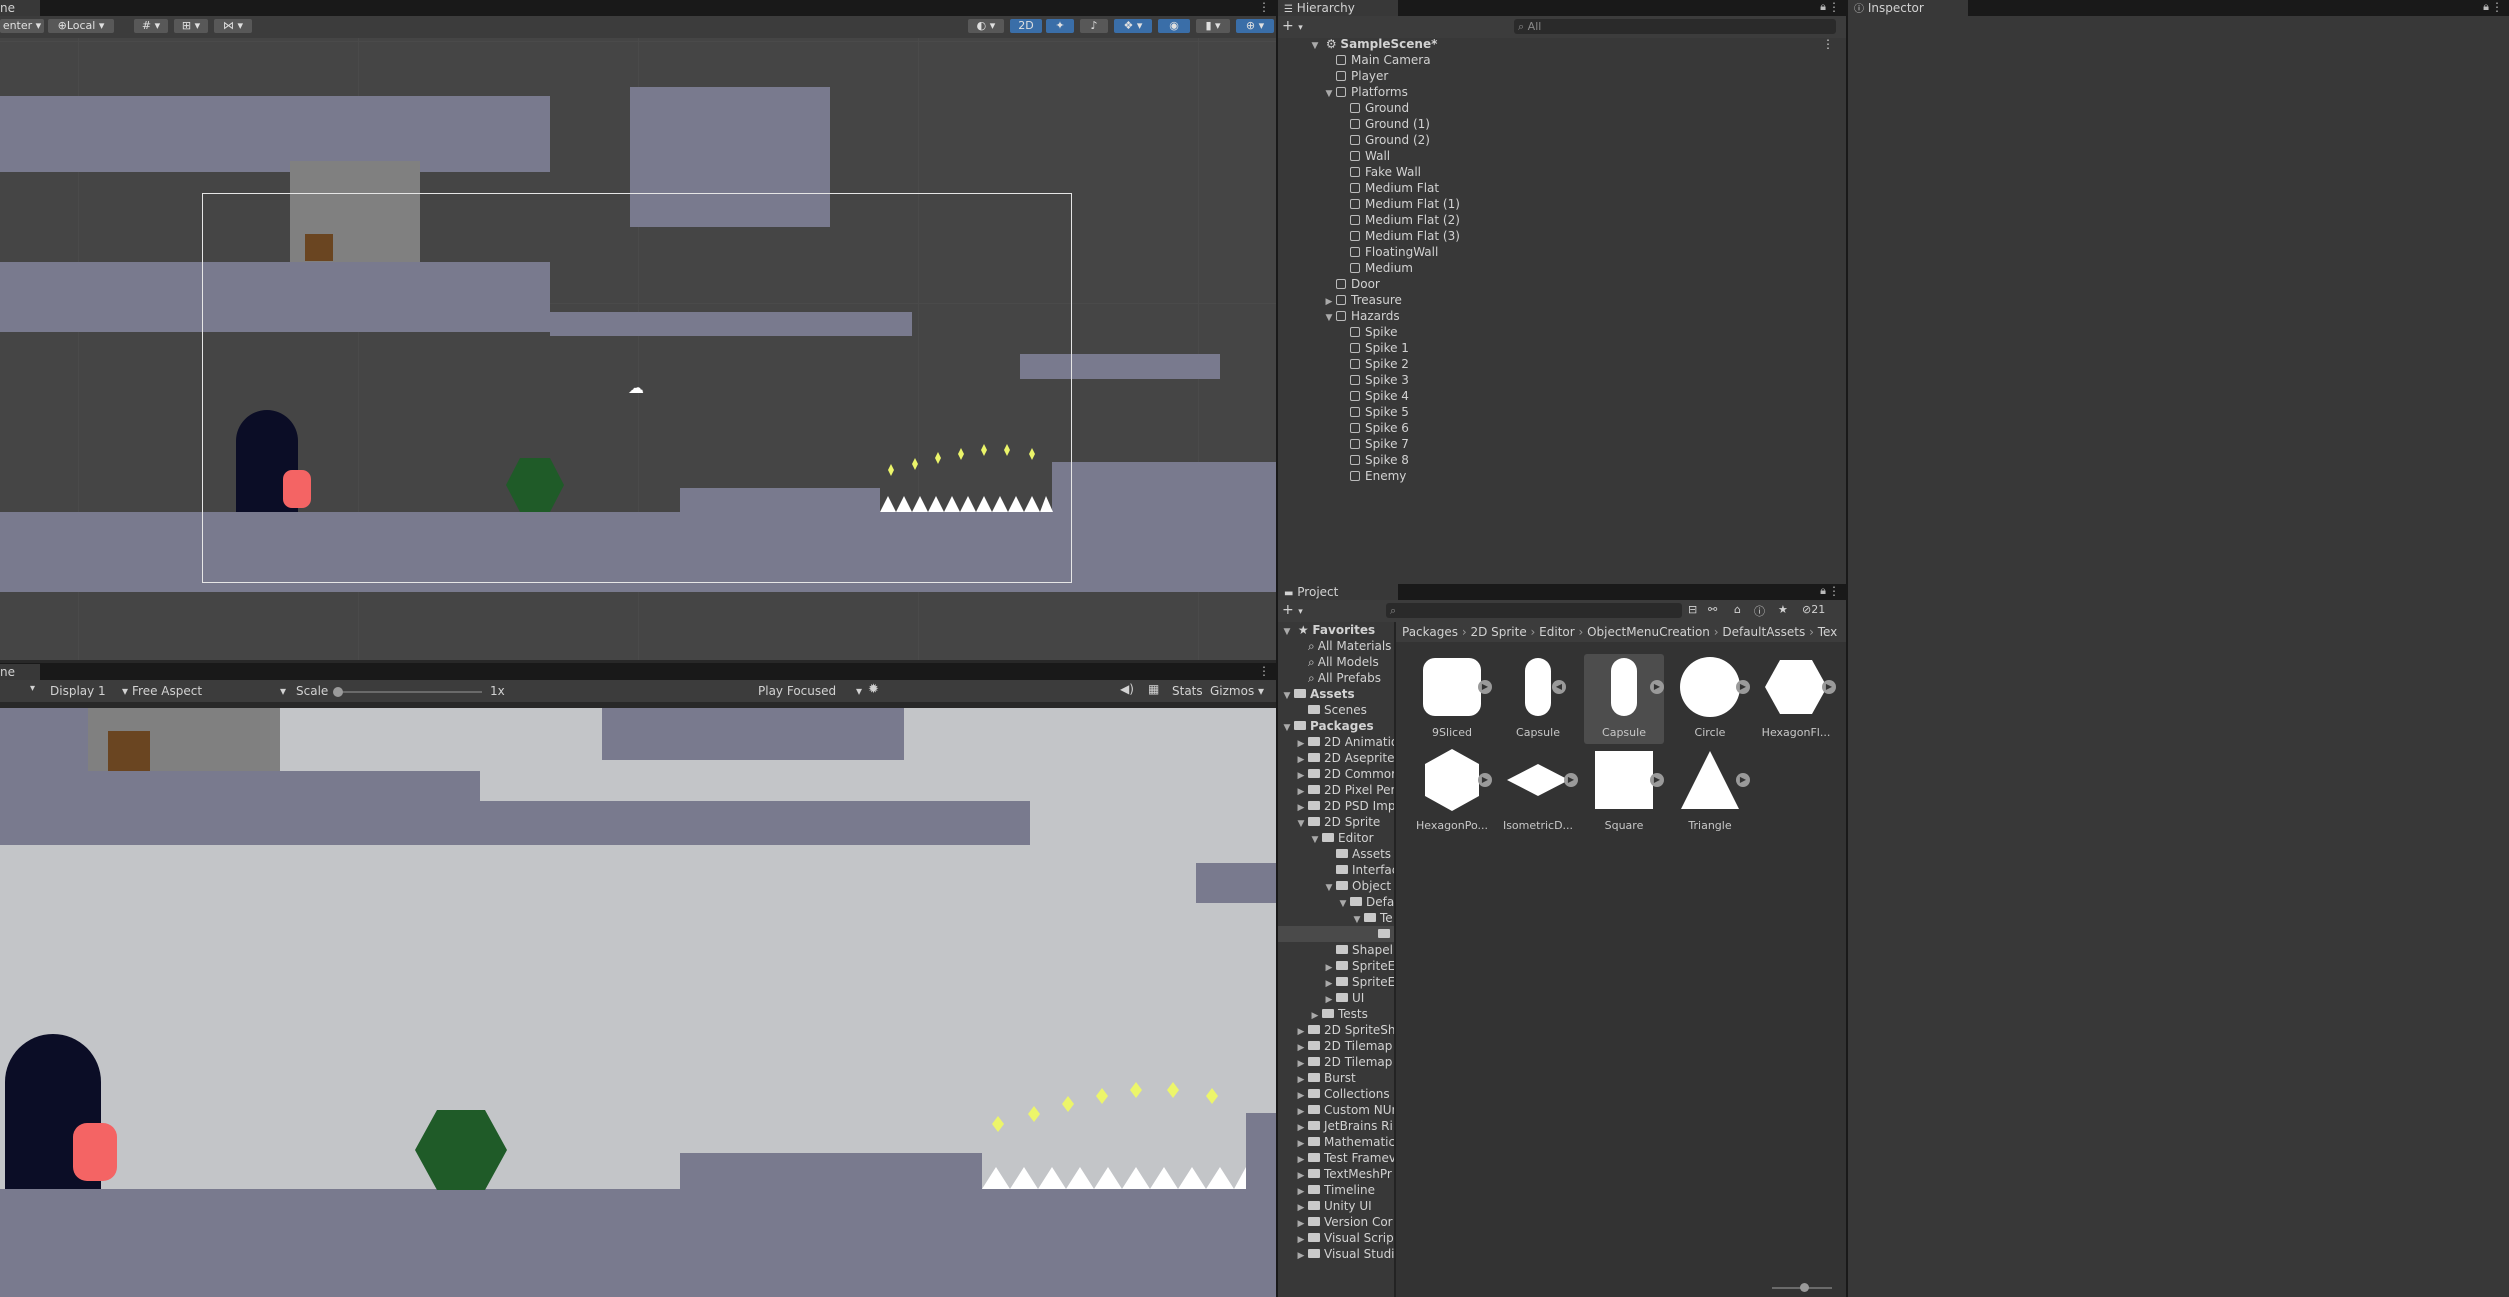 The width and height of the screenshot is (2509, 1297). I want to click on hierarchy-lock-icon: 🔒︎, so click(1823, 7).